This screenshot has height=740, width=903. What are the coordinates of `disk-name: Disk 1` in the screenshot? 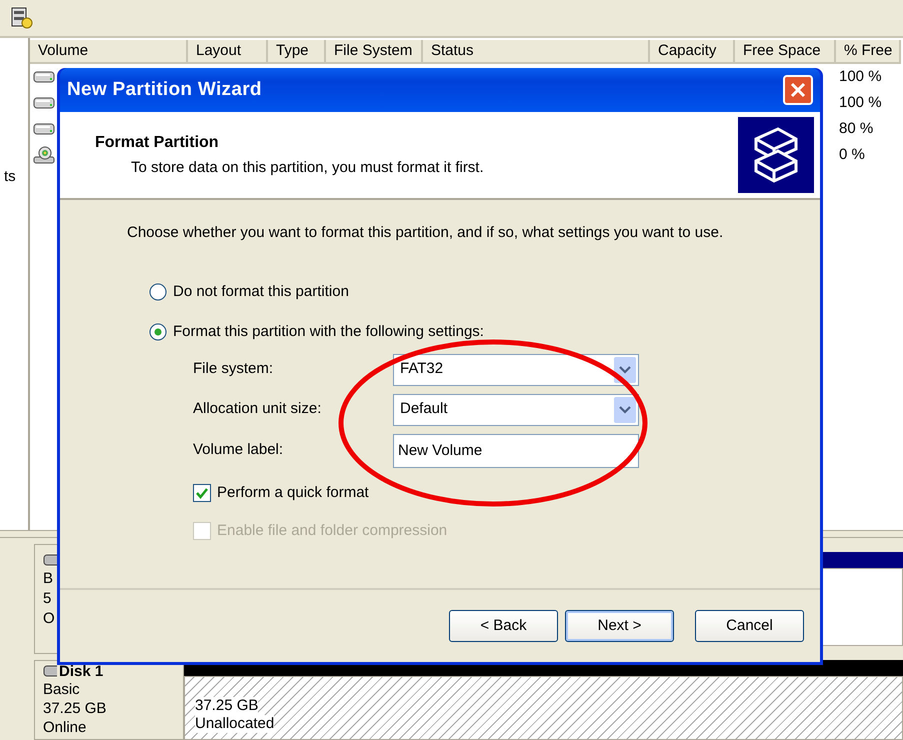 It's located at (81, 671).